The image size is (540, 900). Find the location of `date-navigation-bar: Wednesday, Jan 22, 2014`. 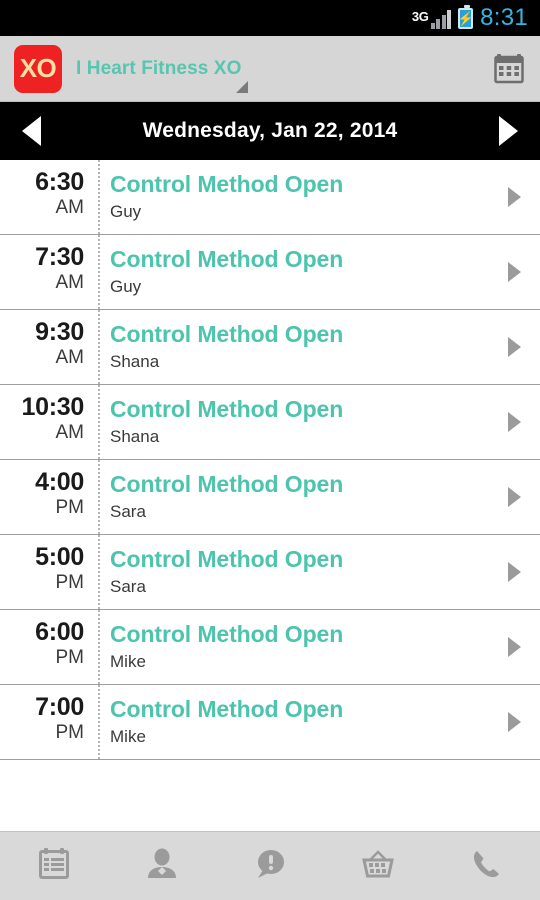

date-navigation-bar: Wednesday, Jan 22, 2014 is located at coordinates (270, 131).